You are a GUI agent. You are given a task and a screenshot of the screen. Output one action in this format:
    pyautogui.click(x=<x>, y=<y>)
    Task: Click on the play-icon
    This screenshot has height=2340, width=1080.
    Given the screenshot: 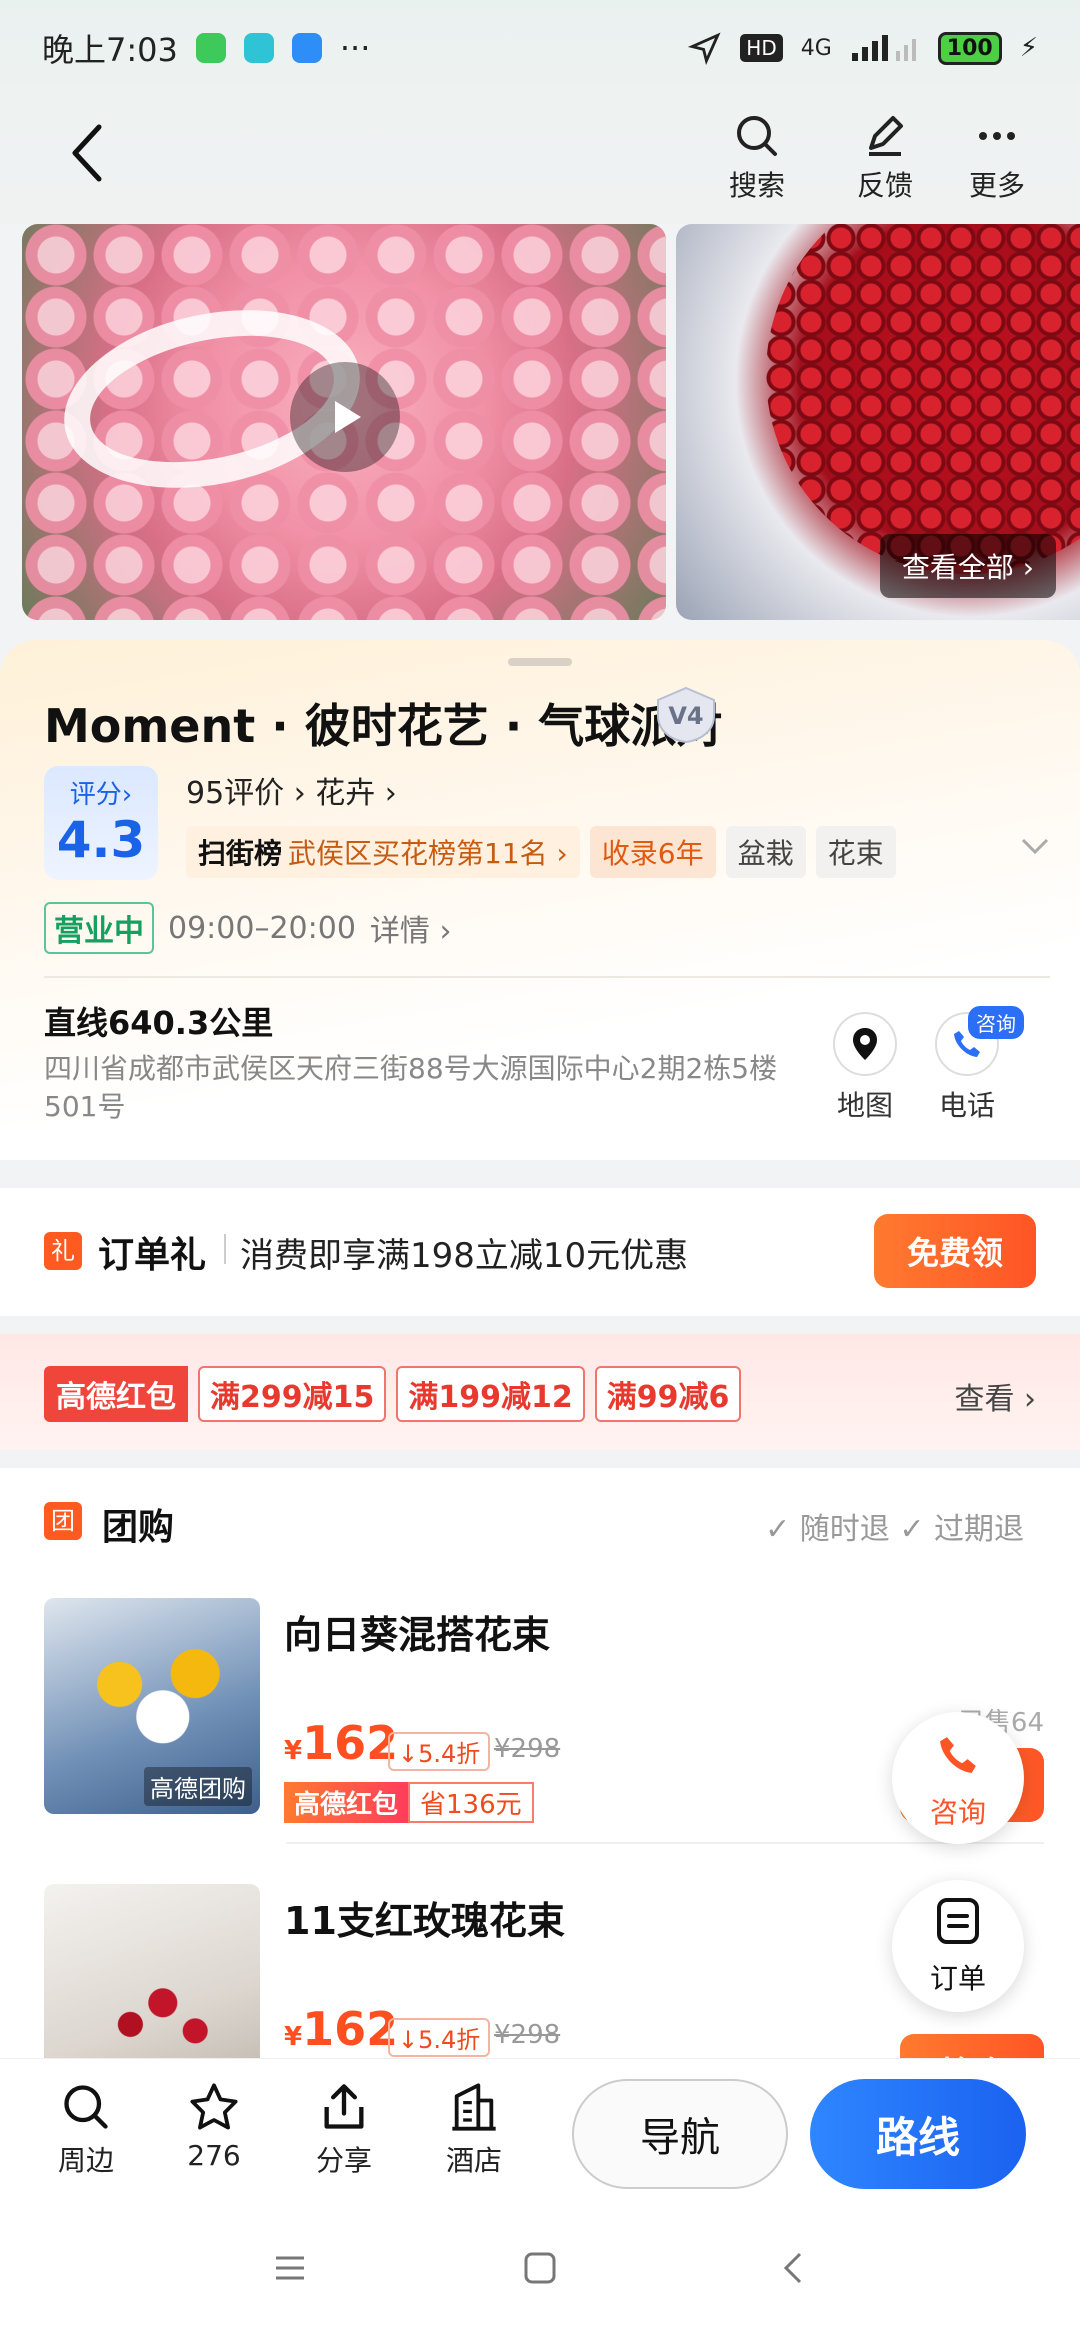 What is the action you would take?
    pyautogui.click(x=348, y=417)
    